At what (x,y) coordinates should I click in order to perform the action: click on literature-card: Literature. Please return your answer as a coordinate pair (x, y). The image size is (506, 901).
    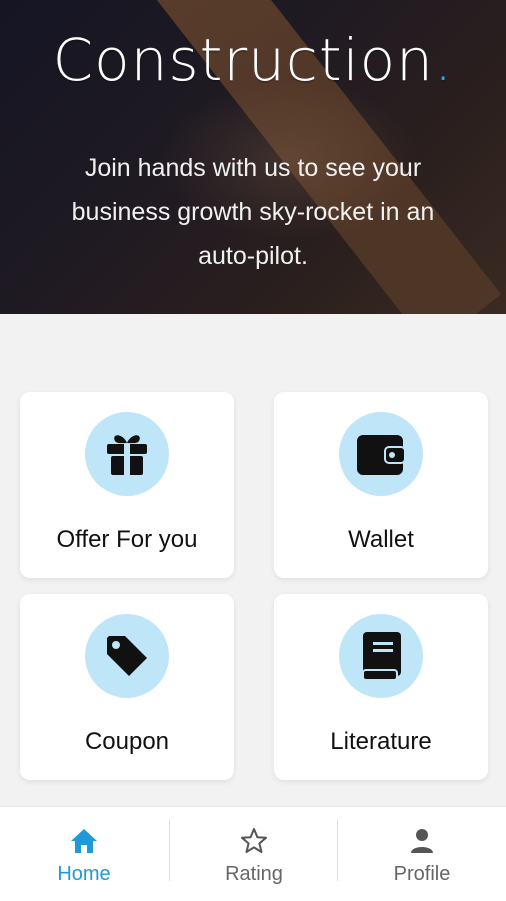
    Looking at the image, I should click on (381, 687).